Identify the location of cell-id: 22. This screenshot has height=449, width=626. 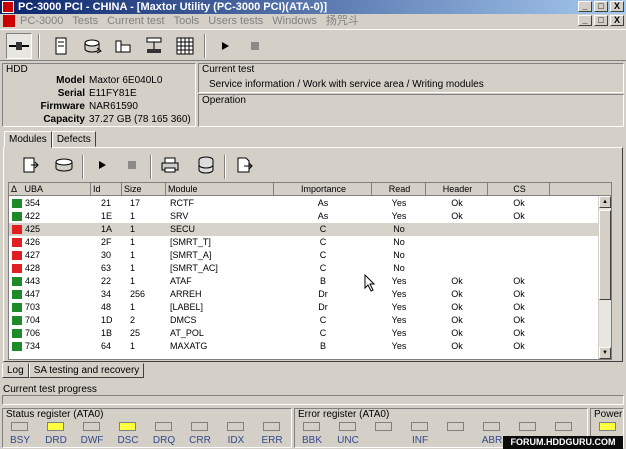
(106, 281).